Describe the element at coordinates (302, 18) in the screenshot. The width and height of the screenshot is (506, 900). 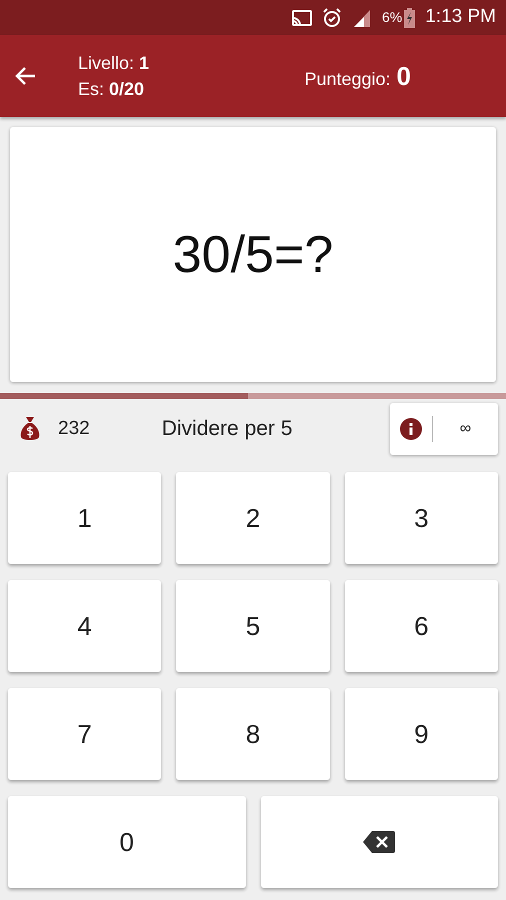
I see `cast-icon` at that location.